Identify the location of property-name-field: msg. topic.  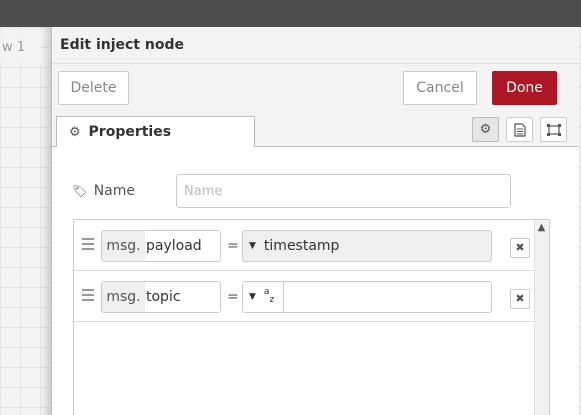
(161, 297).